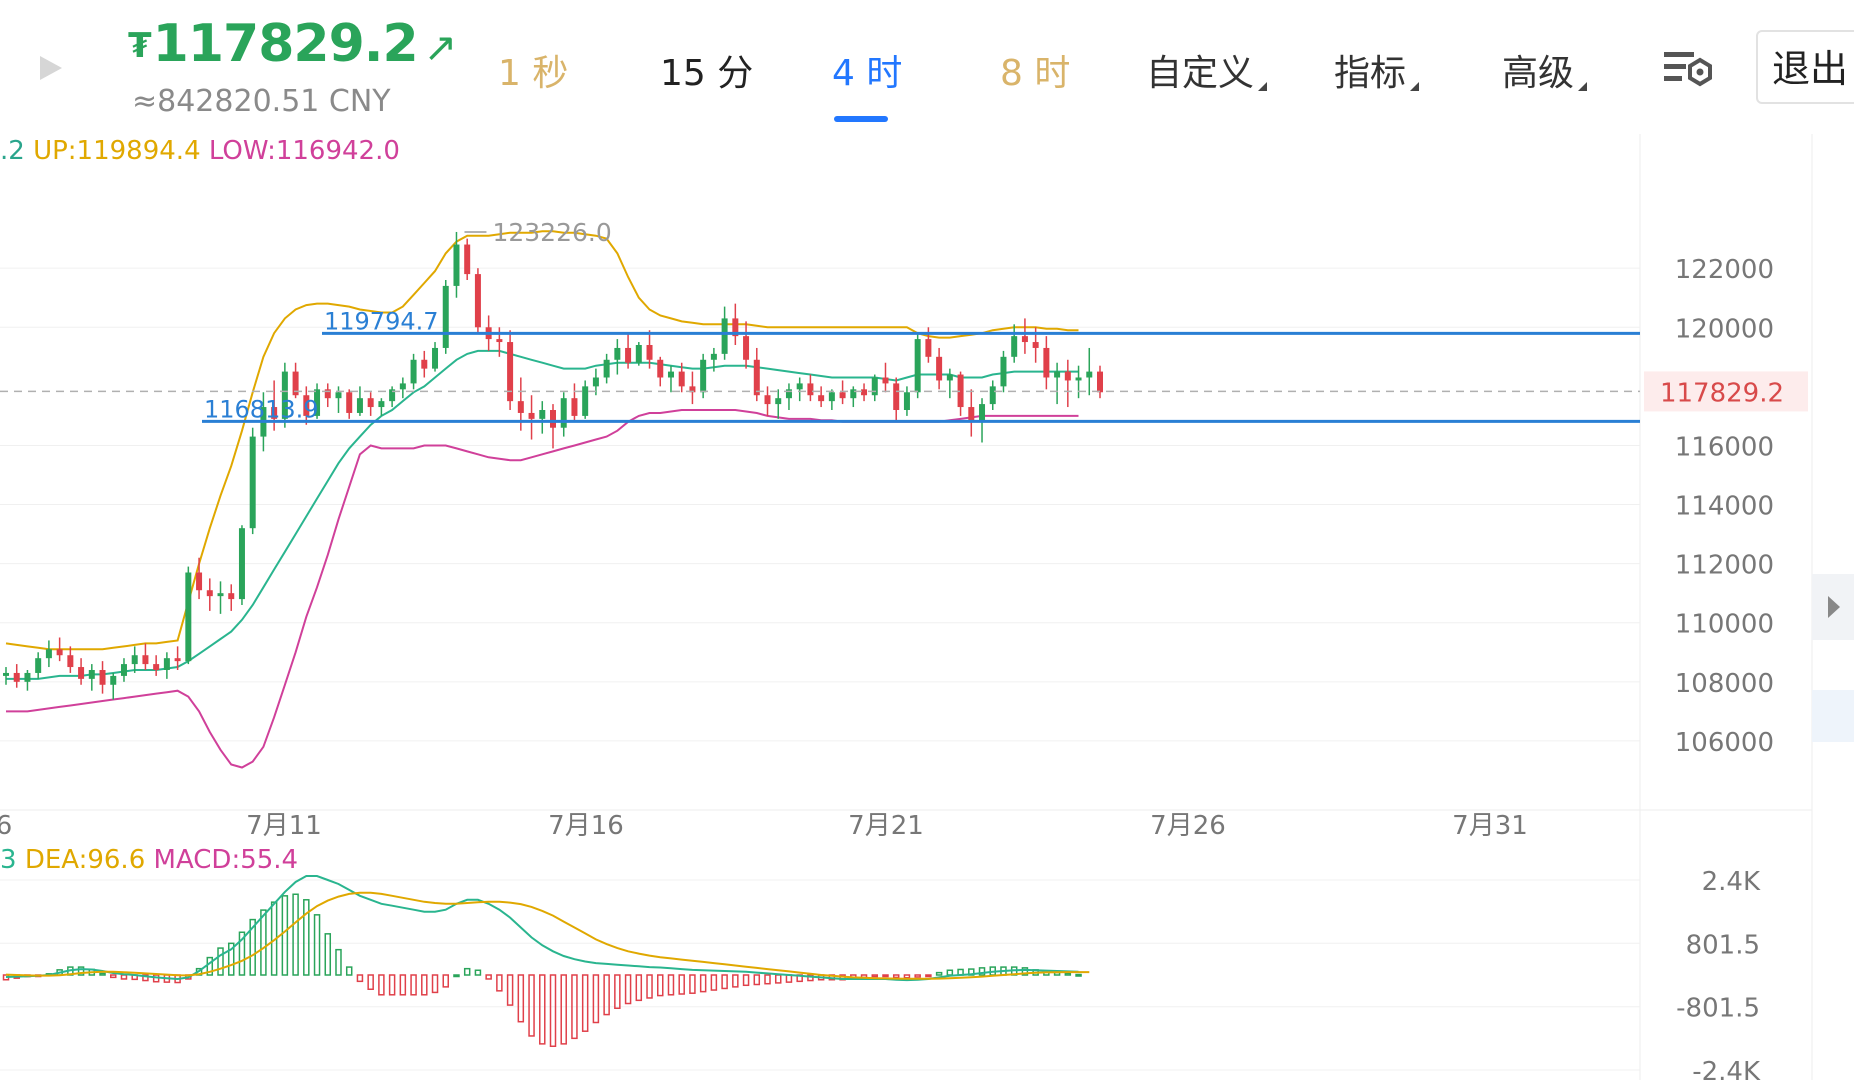 This screenshot has width=1854, height=1080. What do you see at coordinates (285, 44) in the screenshot?
I see `price-value: 117829.2` at bounding box center [285, 44].